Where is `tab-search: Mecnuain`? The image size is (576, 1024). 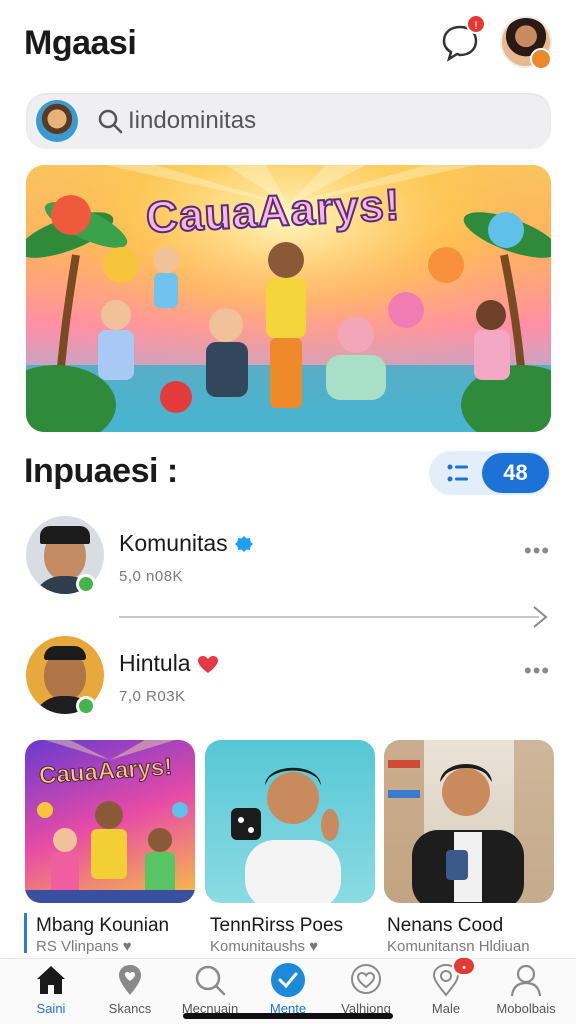 tab-search: Mecnuain is located at coordinates (210, 989).